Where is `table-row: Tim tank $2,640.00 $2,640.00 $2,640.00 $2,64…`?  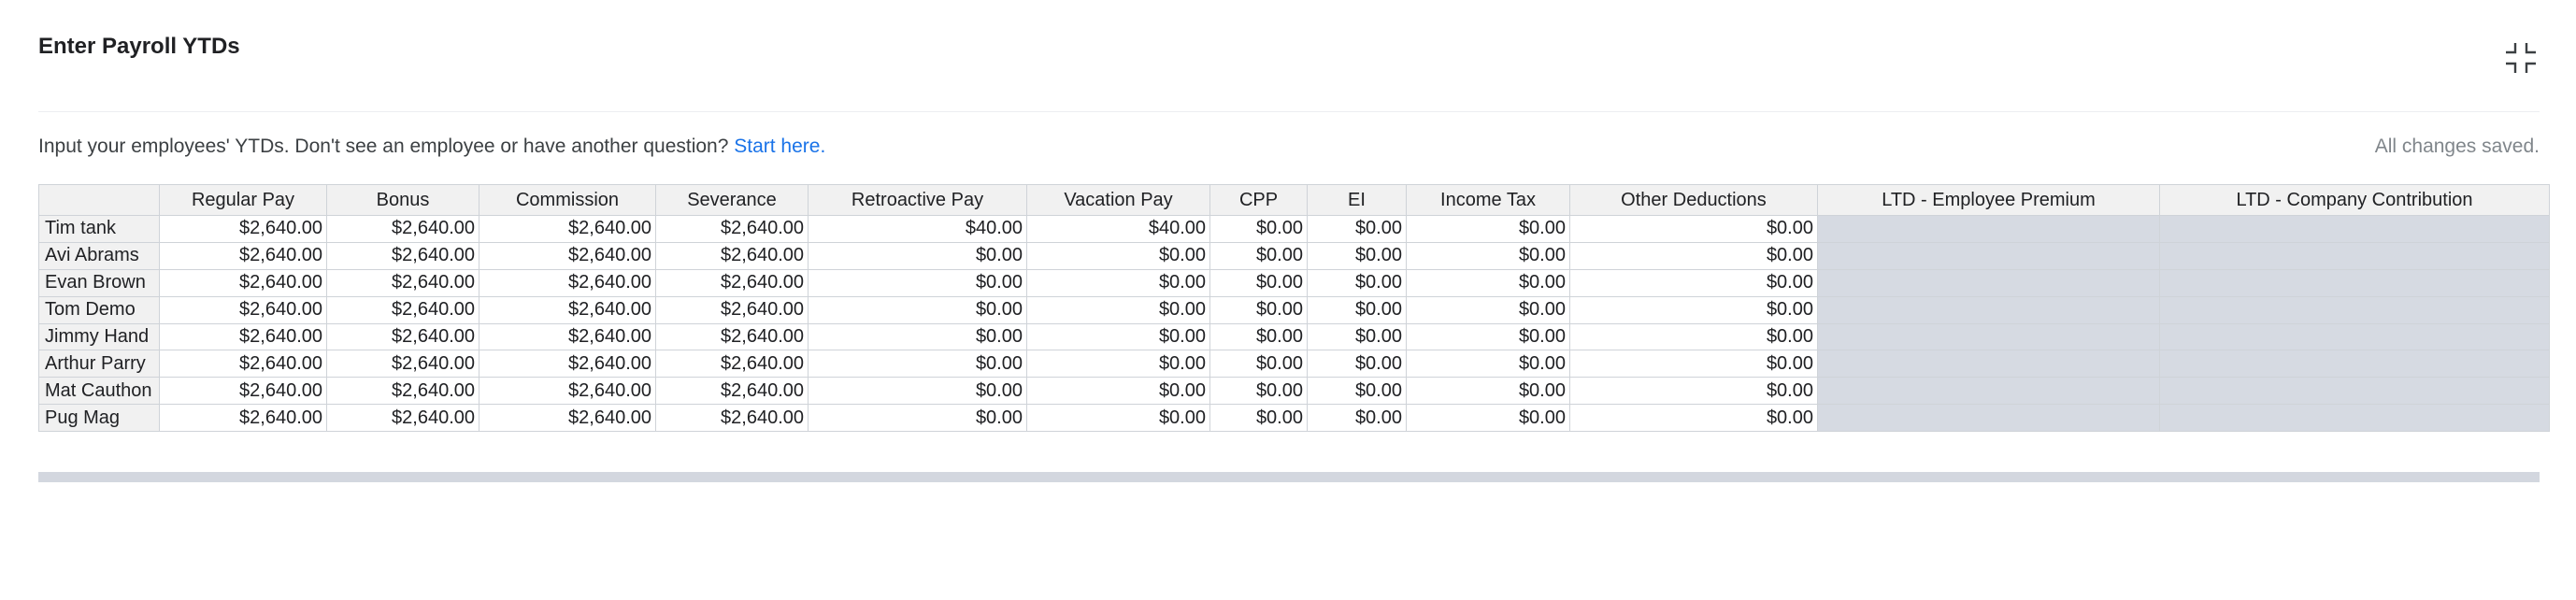 table-row: Tim tank $2,640.00 $2,640.00 $2,640.00 $2,64… is located at coordinates (1294, 229).